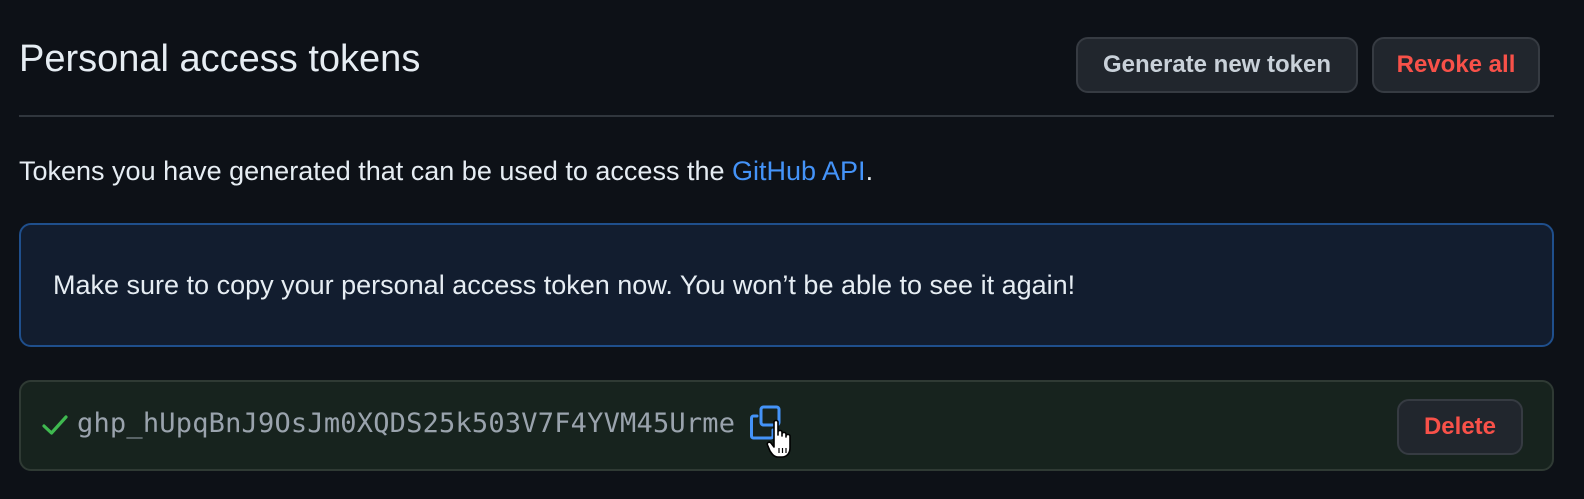 The image size is (1584, 499). I want to click on description-suffix: ., so click(869, 171).